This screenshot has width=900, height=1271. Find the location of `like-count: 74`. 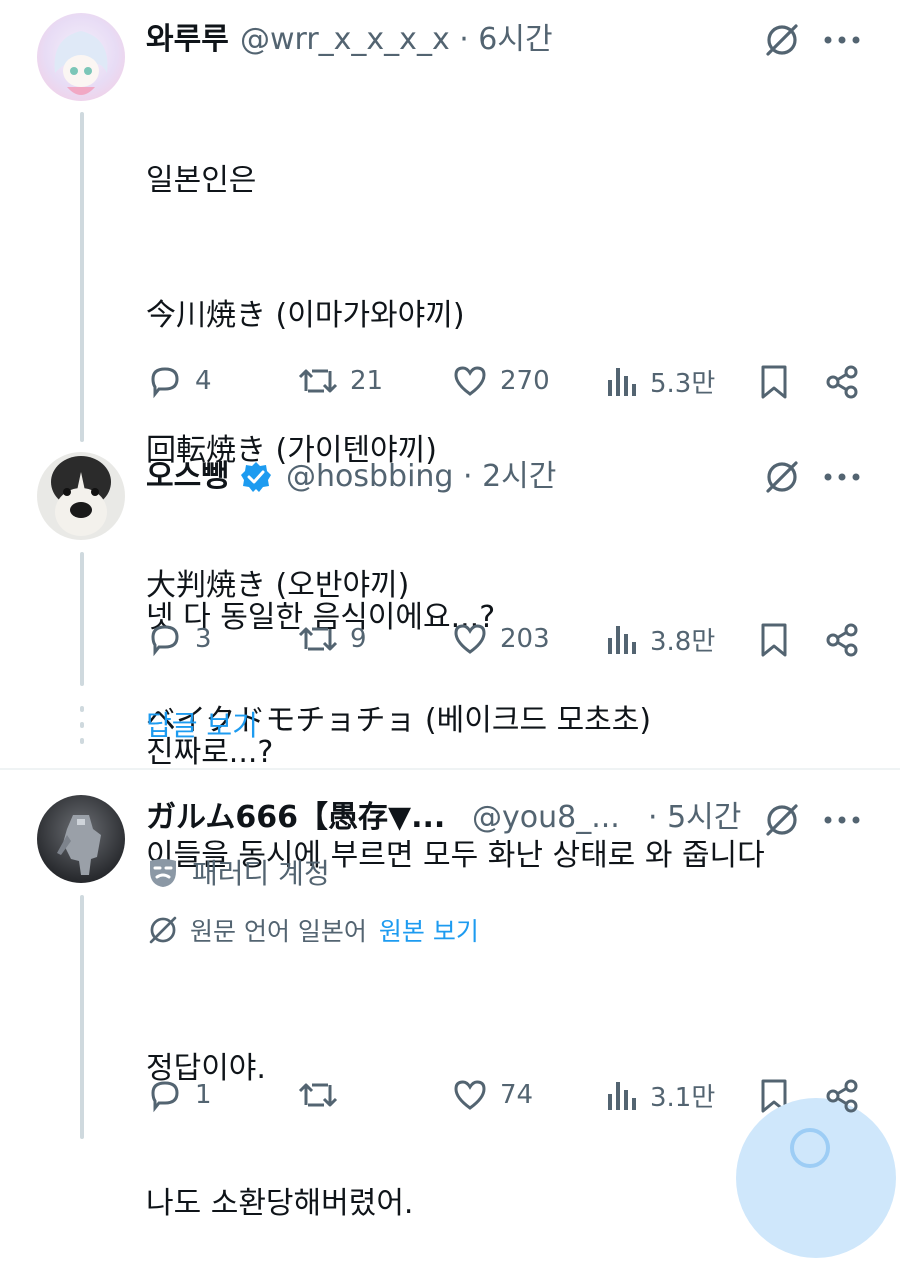

like-count: 74 is located at coordinates (517, 1095).